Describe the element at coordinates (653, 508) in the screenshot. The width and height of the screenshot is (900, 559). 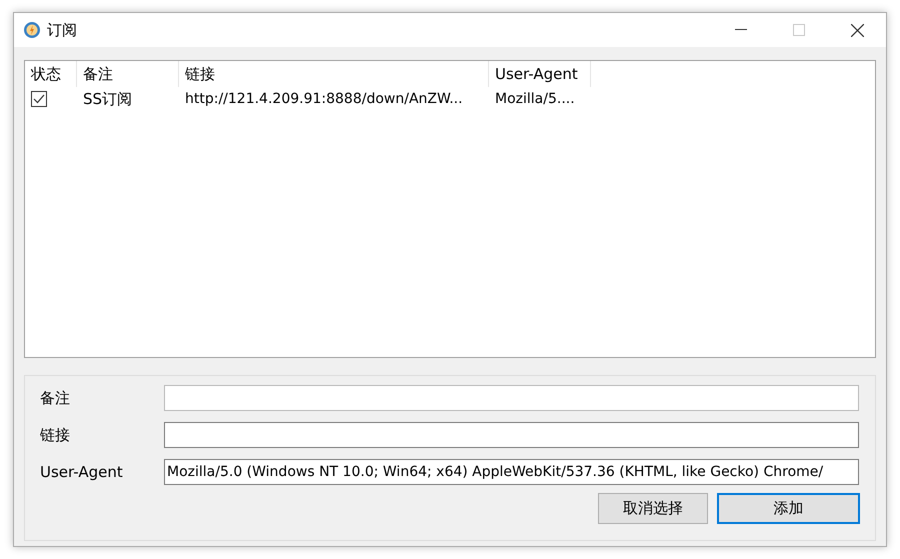
I see `dialog-button: 取消选择` at that location.